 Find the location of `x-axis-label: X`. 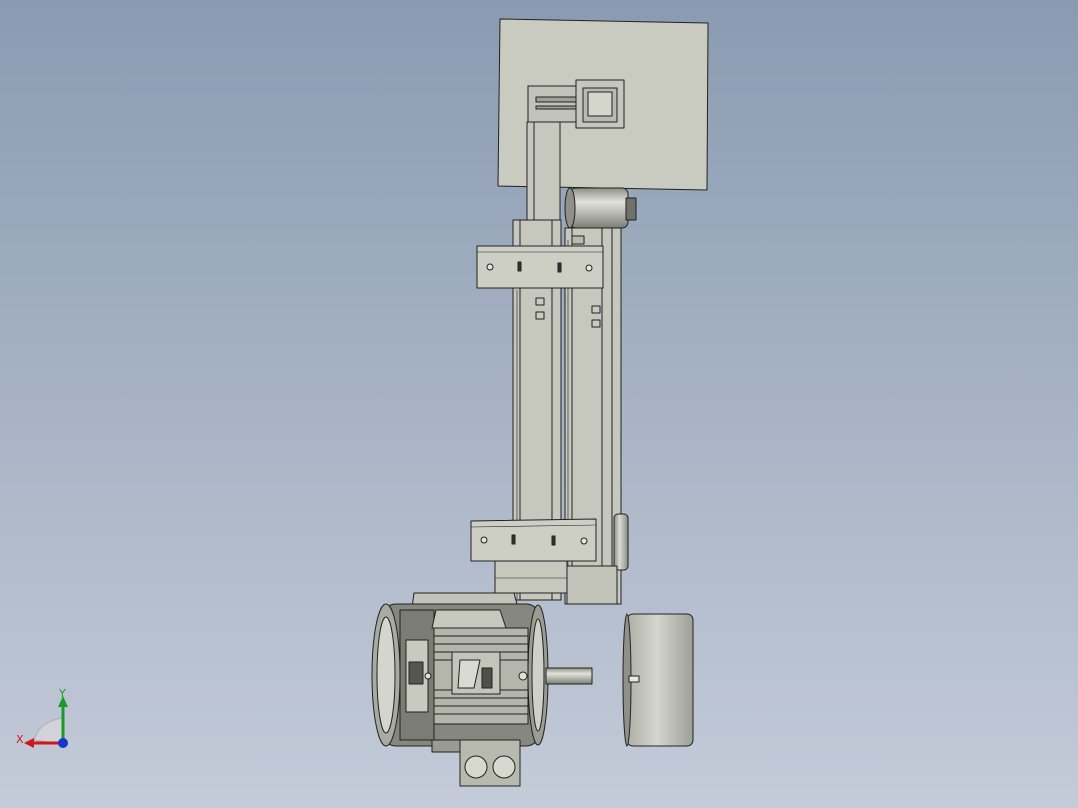

x-axis-label: X is located at coordinates (20, 739).